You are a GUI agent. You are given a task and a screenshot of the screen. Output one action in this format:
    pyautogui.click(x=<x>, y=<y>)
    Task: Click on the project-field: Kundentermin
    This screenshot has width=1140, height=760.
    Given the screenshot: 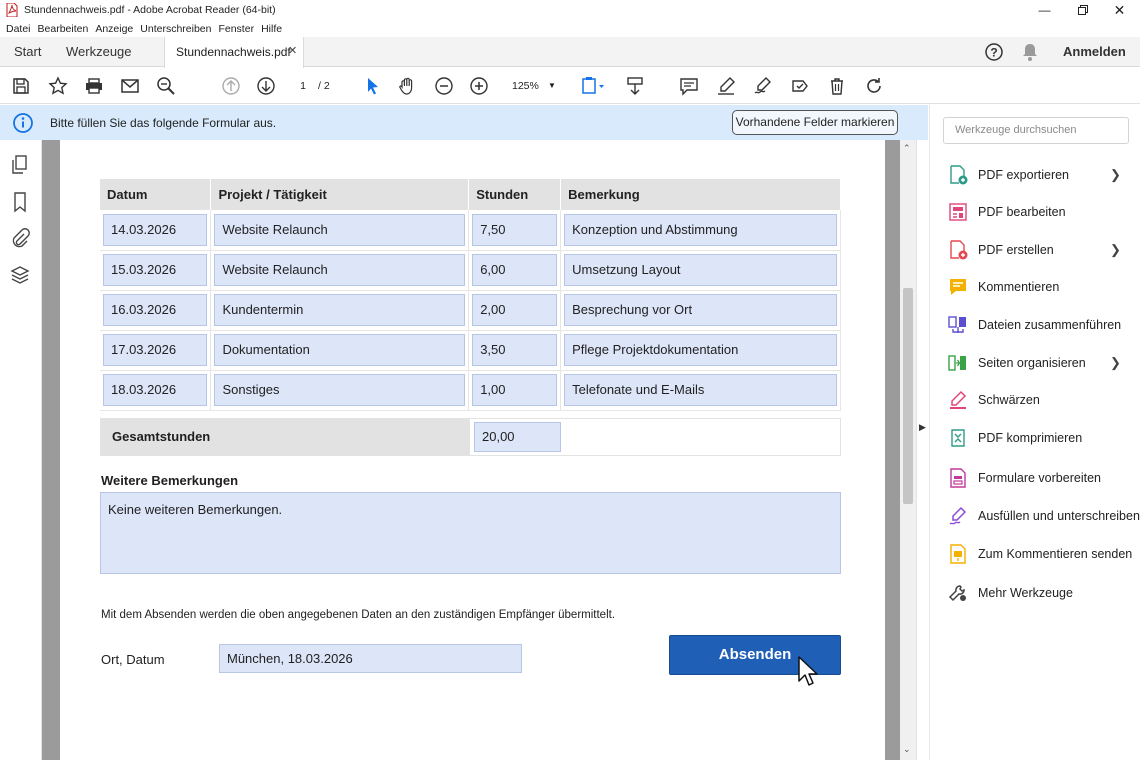 What is the action you would take?
    pyautogui.click(x=340, y=310)
    